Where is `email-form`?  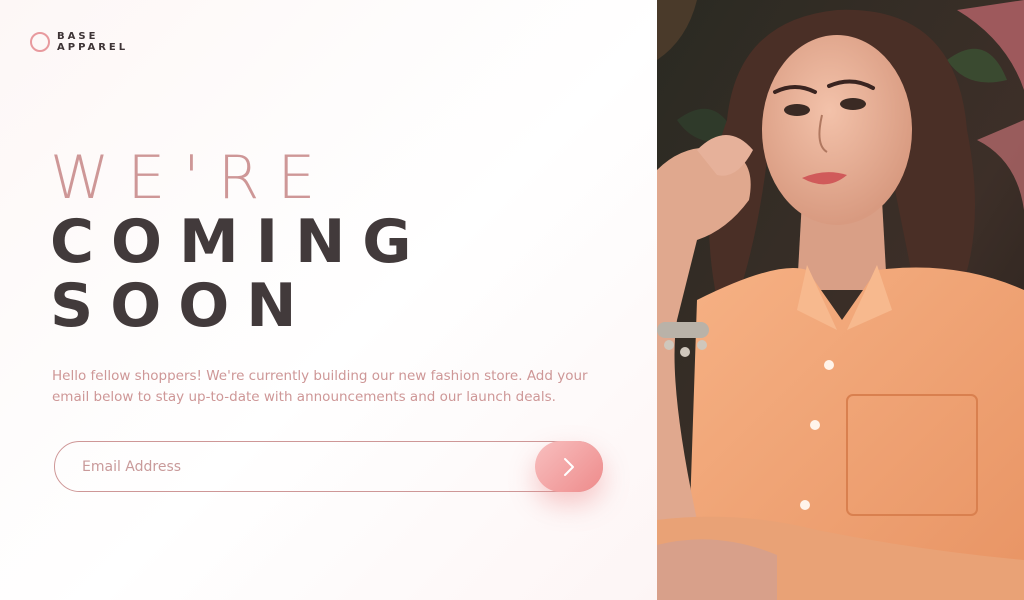 email-form is located at coordinates (328, 466).